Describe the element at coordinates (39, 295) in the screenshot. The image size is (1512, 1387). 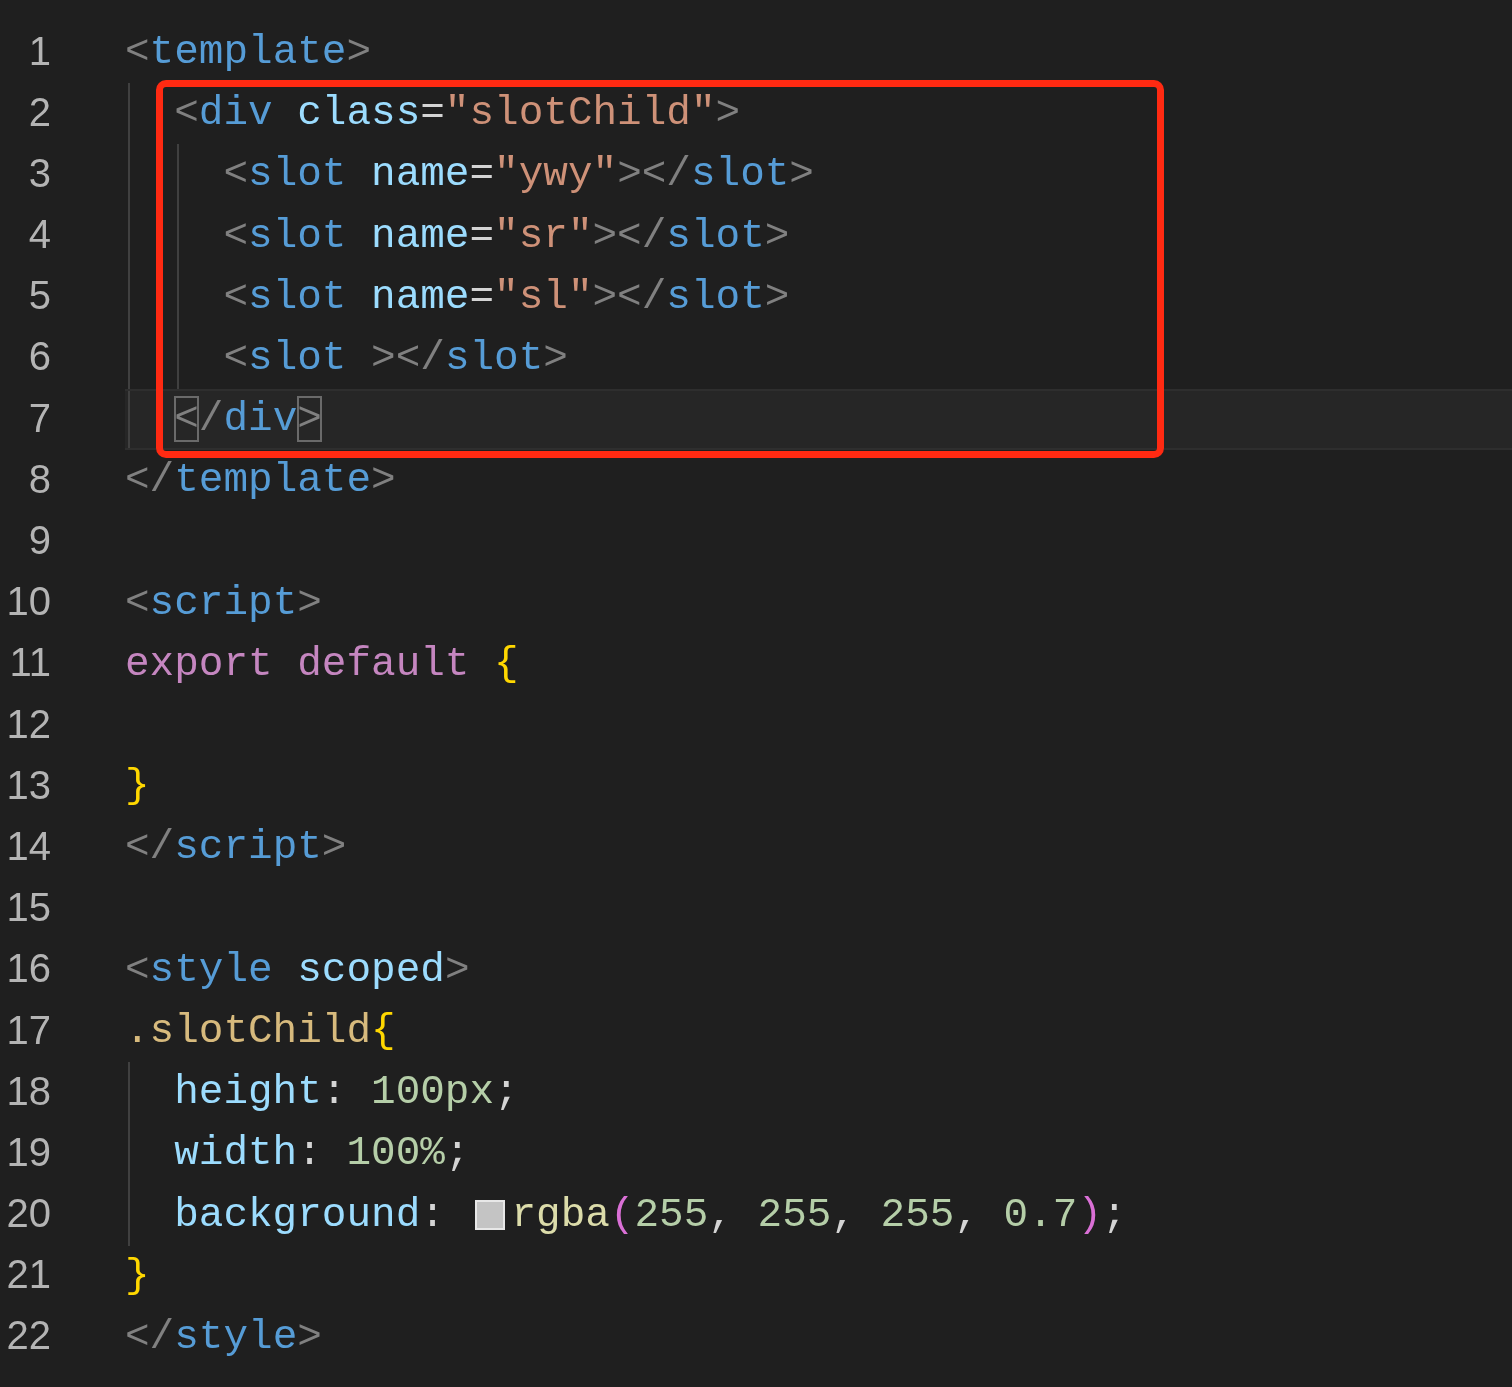
I see `line-number: 5` at that location.